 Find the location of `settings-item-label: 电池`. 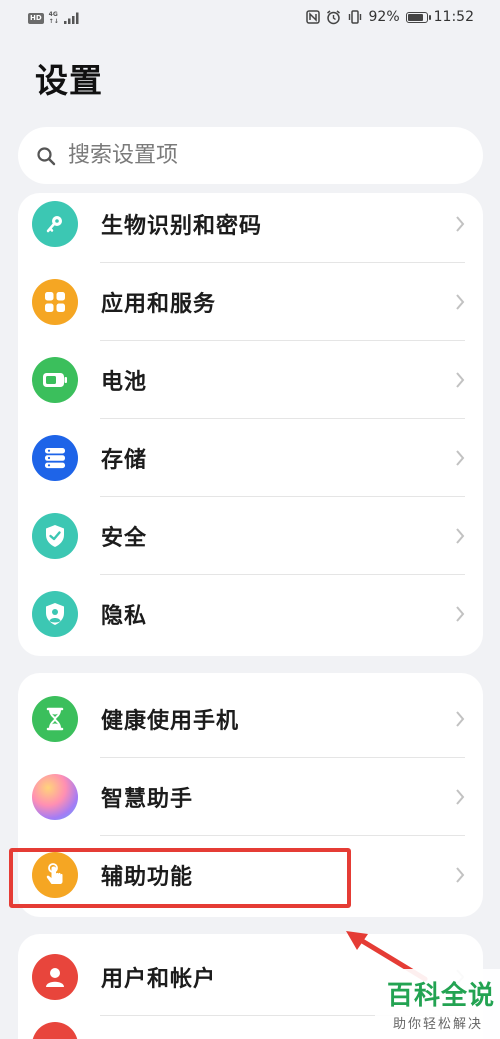

settings-item-label: 电池 is located at coordinates (124, 382).